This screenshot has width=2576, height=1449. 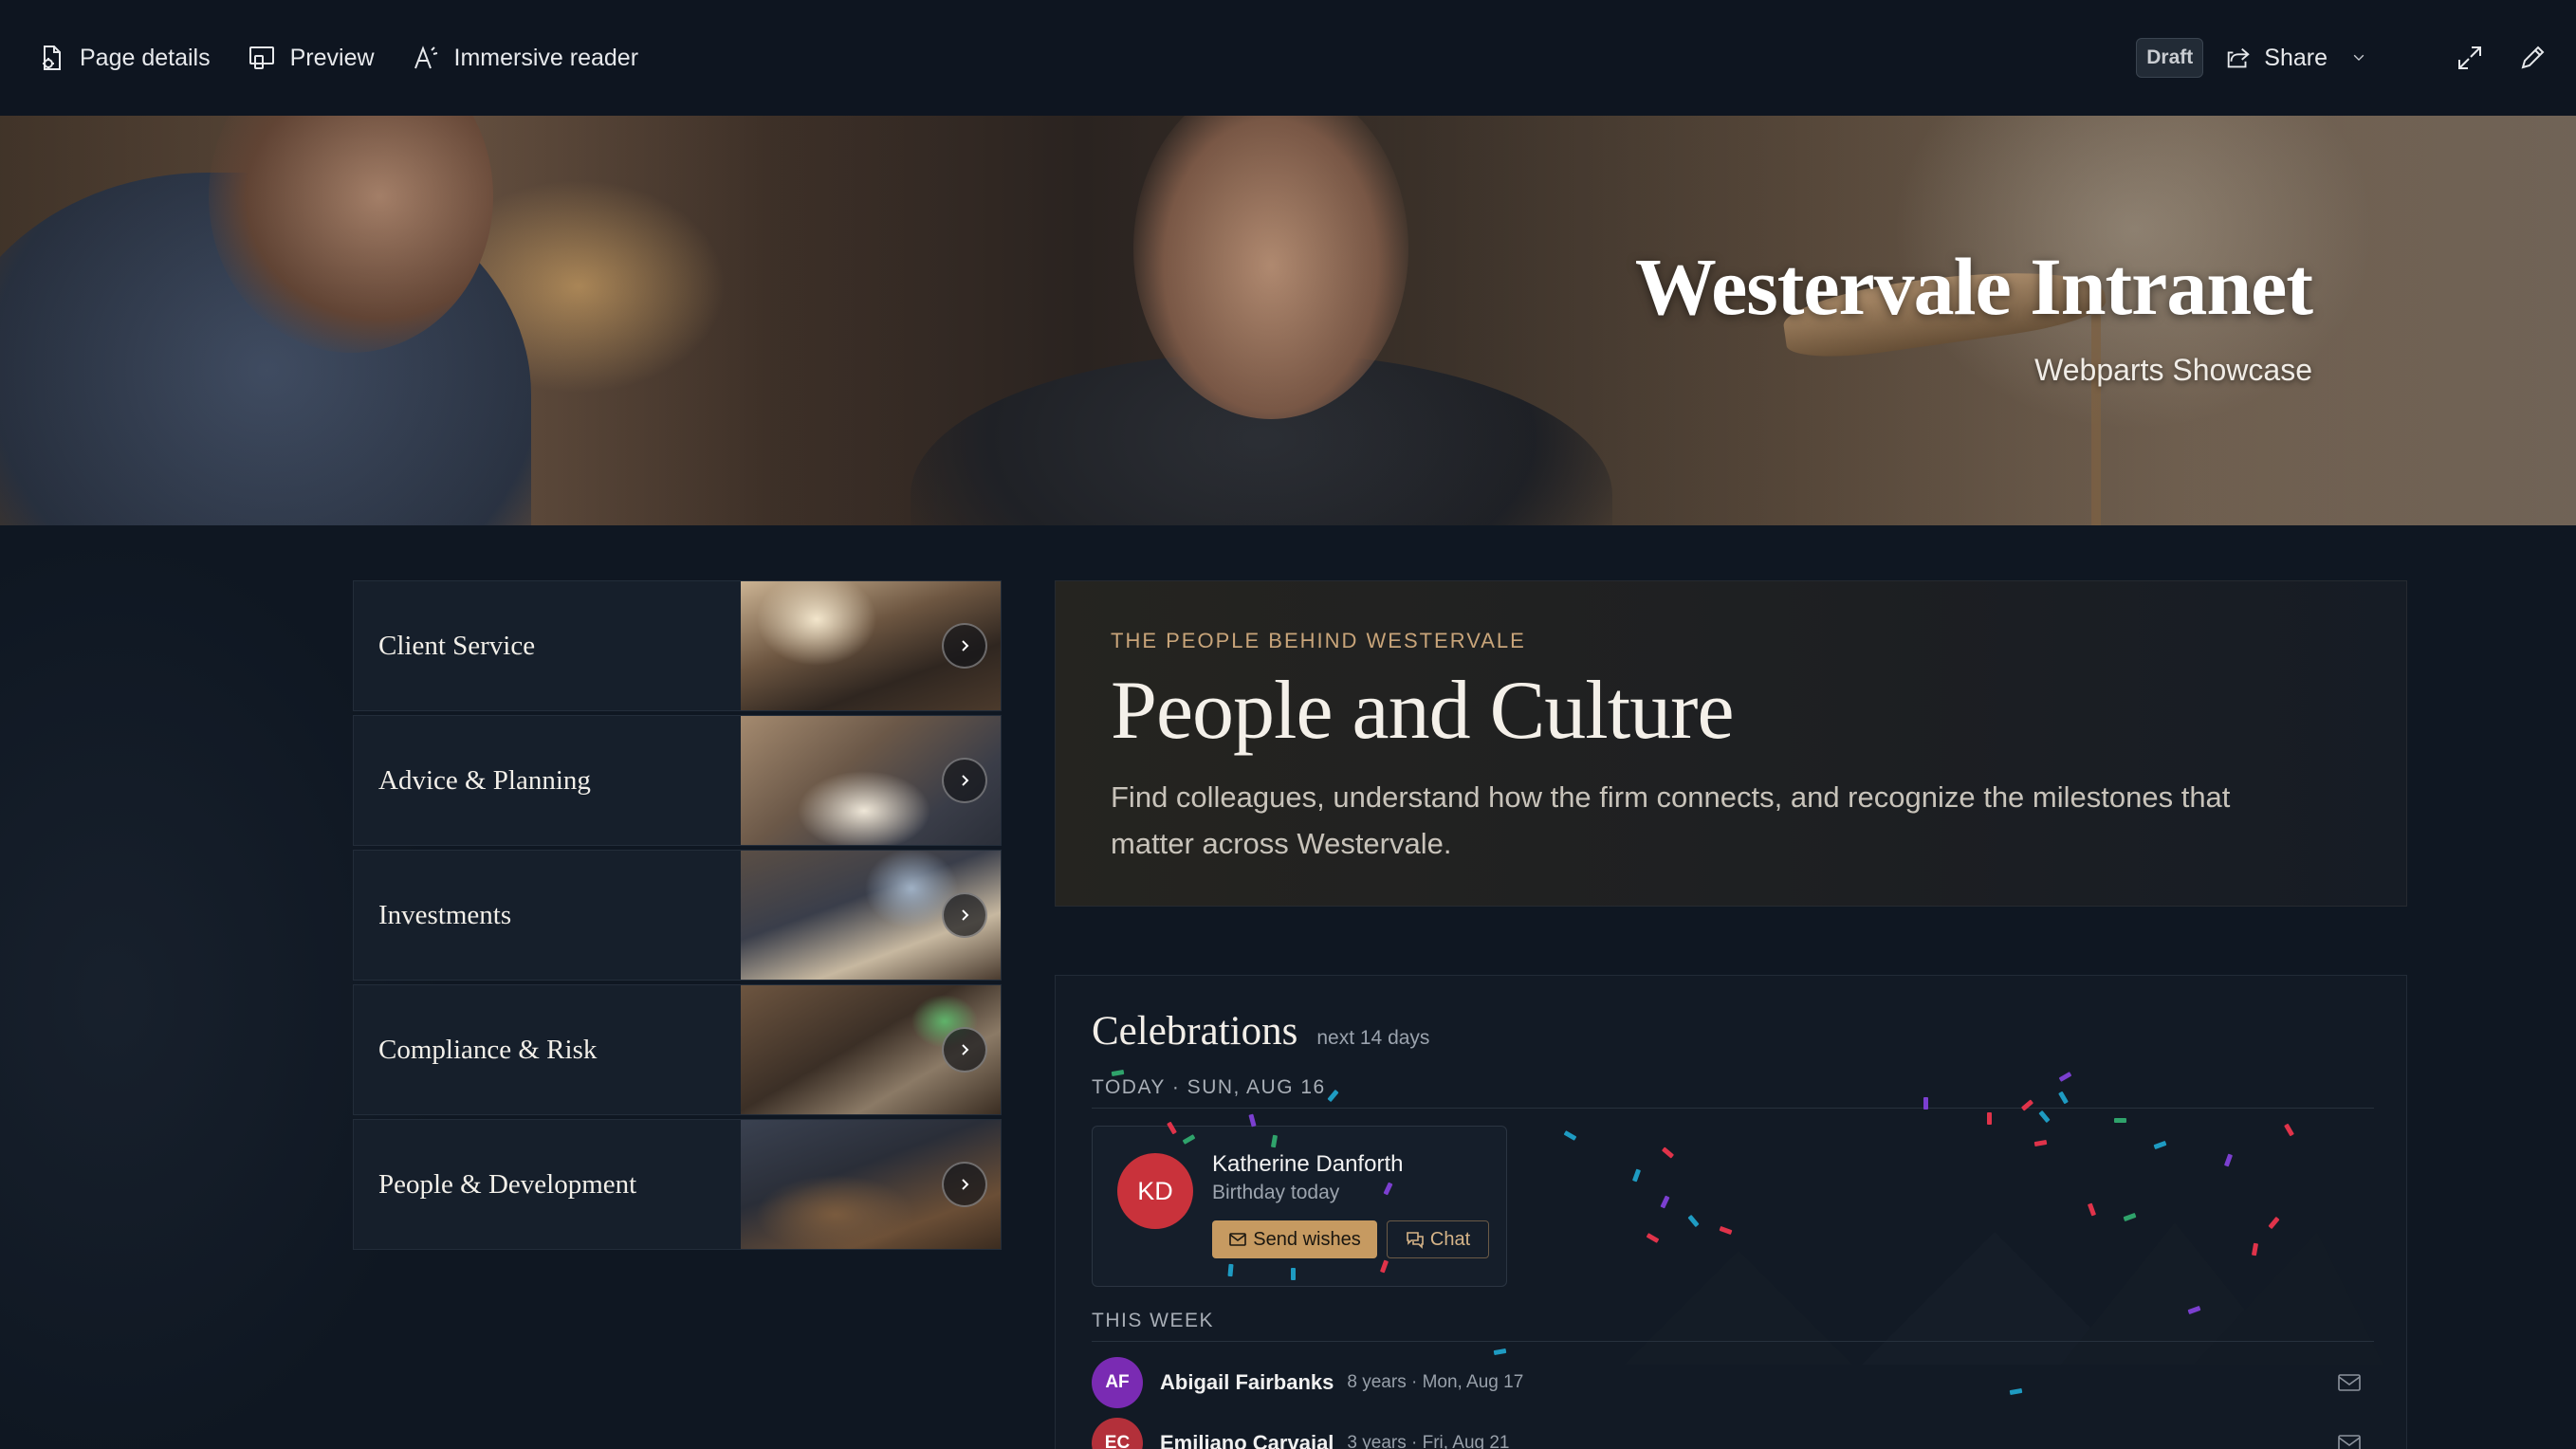 I want to click on expand-icon, so click(x=2469, y=57).